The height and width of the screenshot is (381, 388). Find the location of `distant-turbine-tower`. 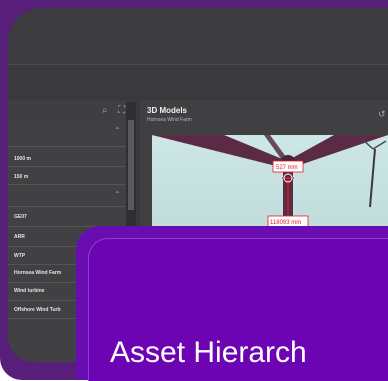

distant-turbine-tower is located at coordinates (372, 178).